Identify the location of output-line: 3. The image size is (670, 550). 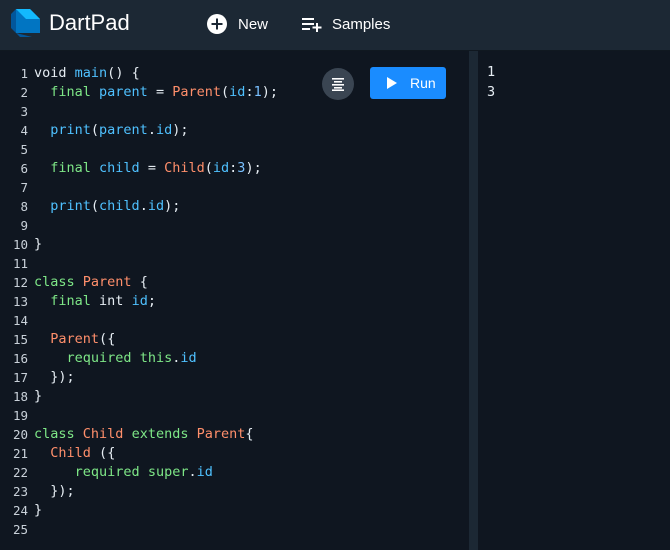
(491, 92).